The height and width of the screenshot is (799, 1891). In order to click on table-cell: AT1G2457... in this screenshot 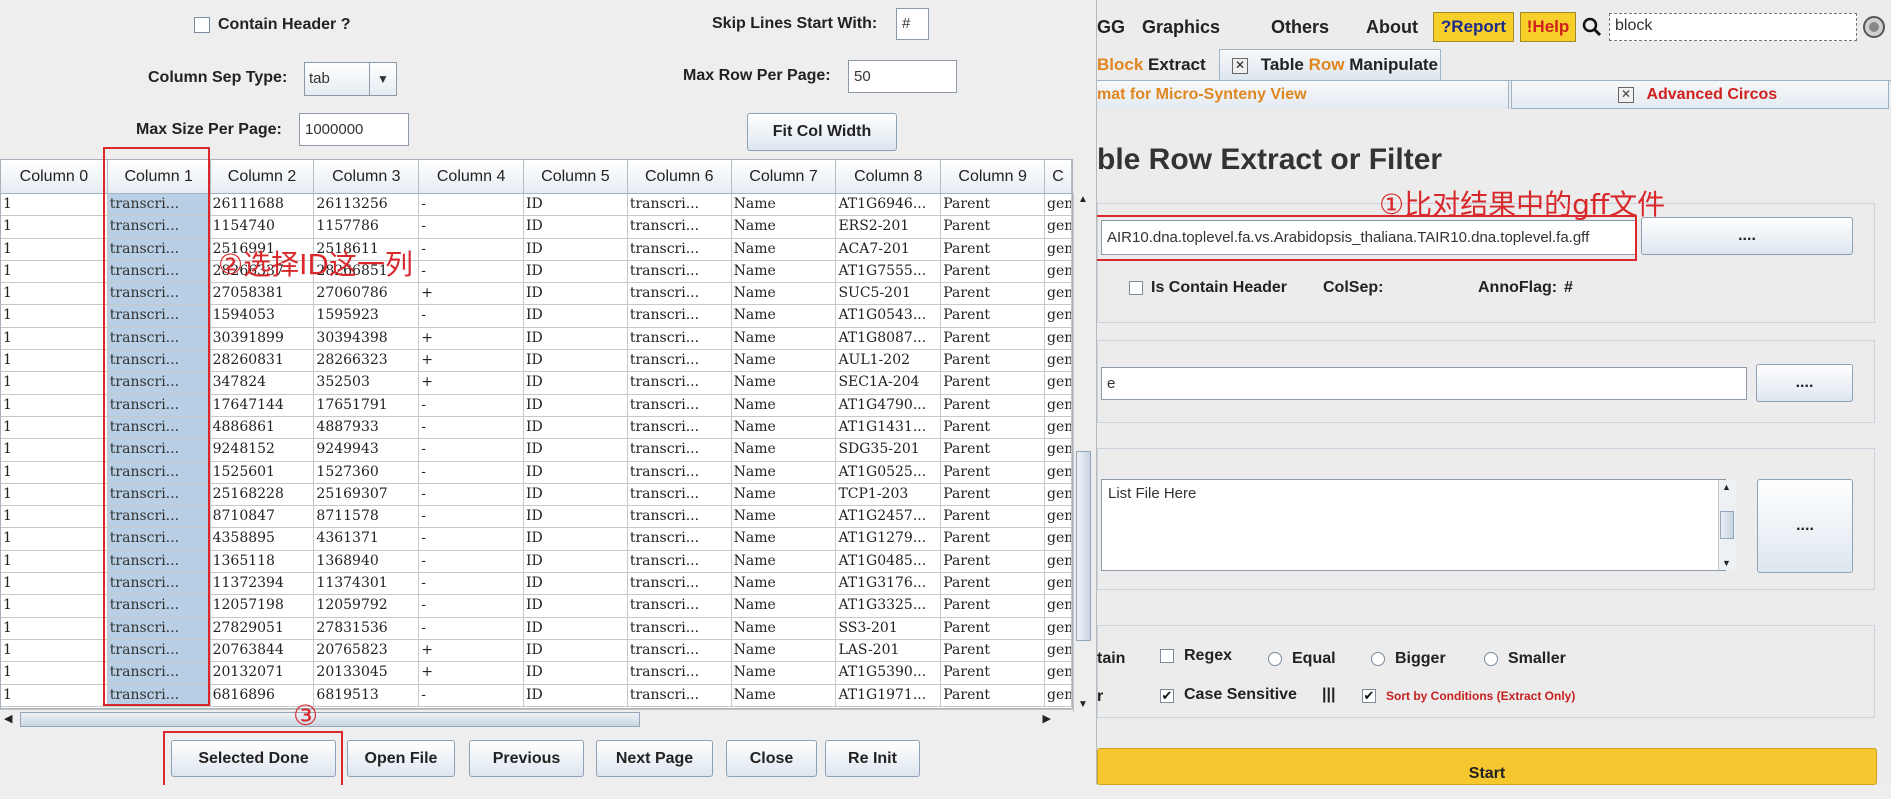, I will do `click(889, 517)`.